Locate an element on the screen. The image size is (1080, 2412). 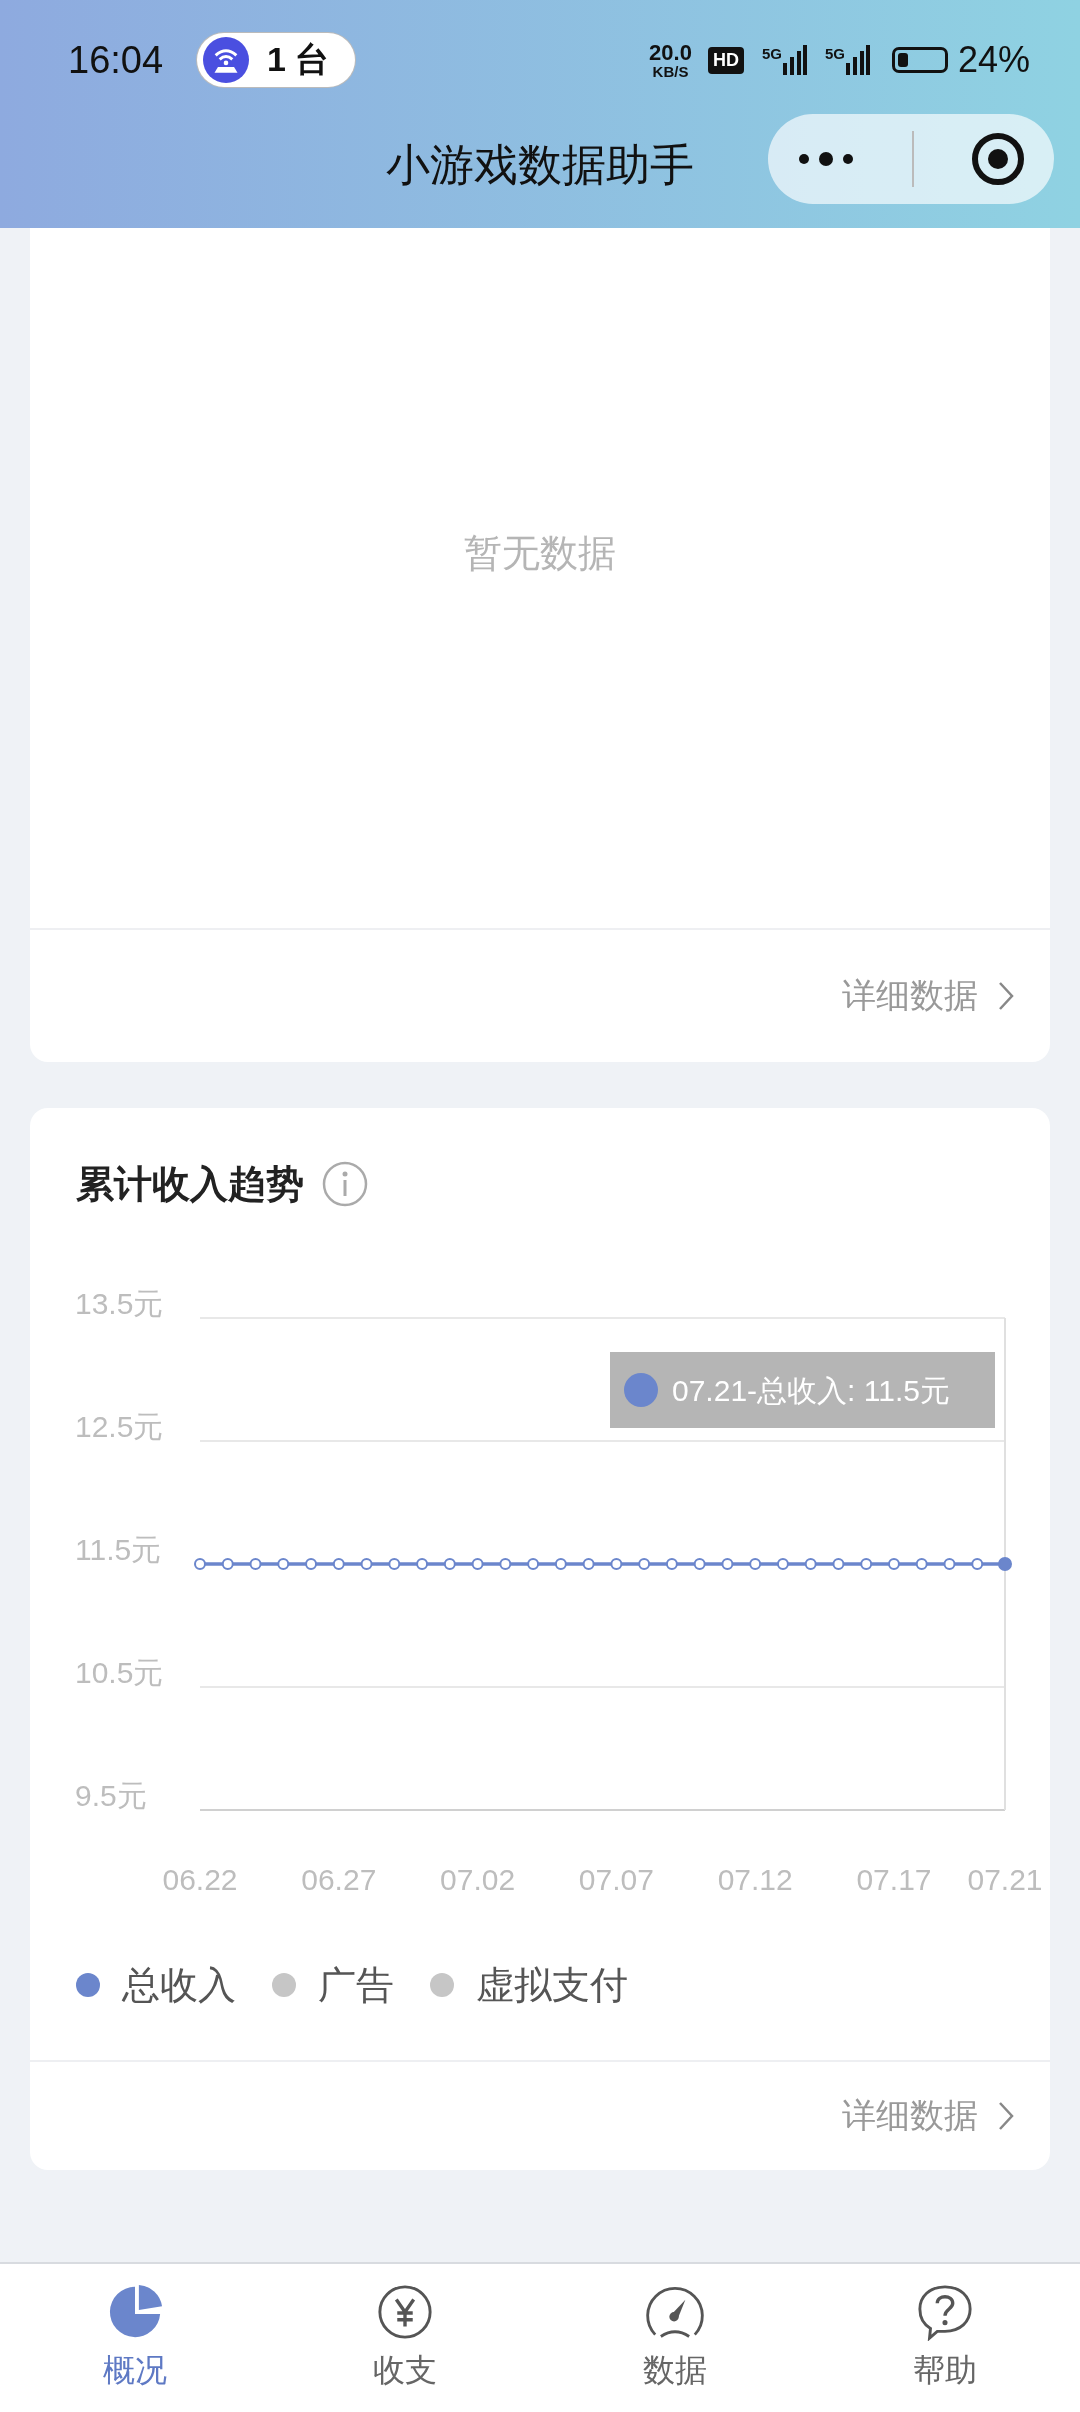
tab-item: 概况 is located at coordinates (135, 2338).